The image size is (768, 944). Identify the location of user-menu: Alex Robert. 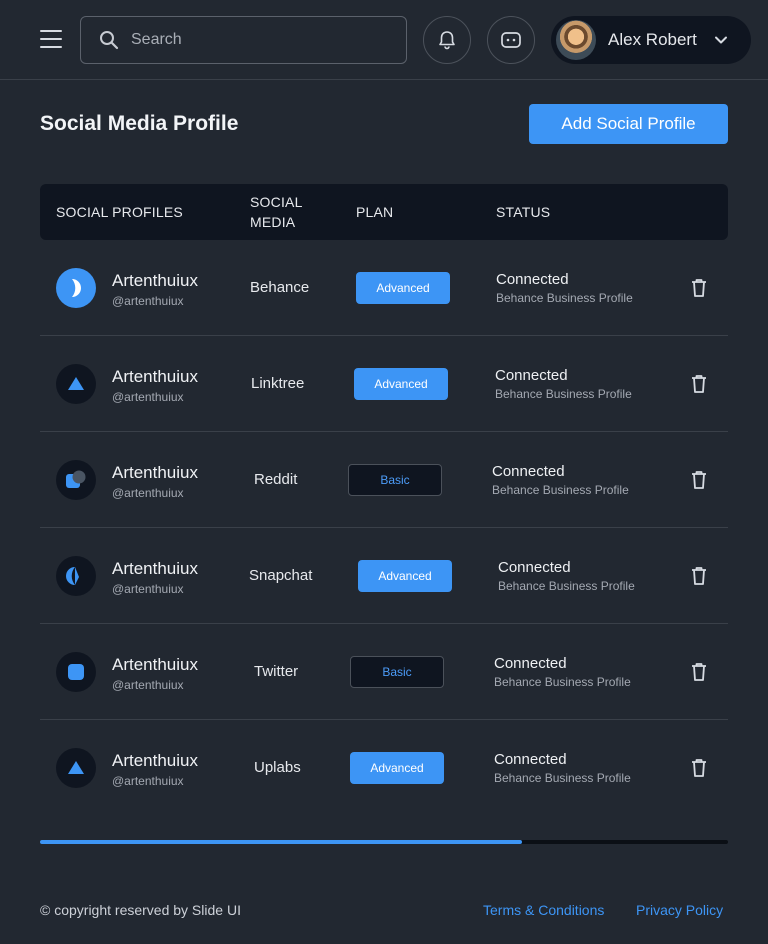
(651, 40).